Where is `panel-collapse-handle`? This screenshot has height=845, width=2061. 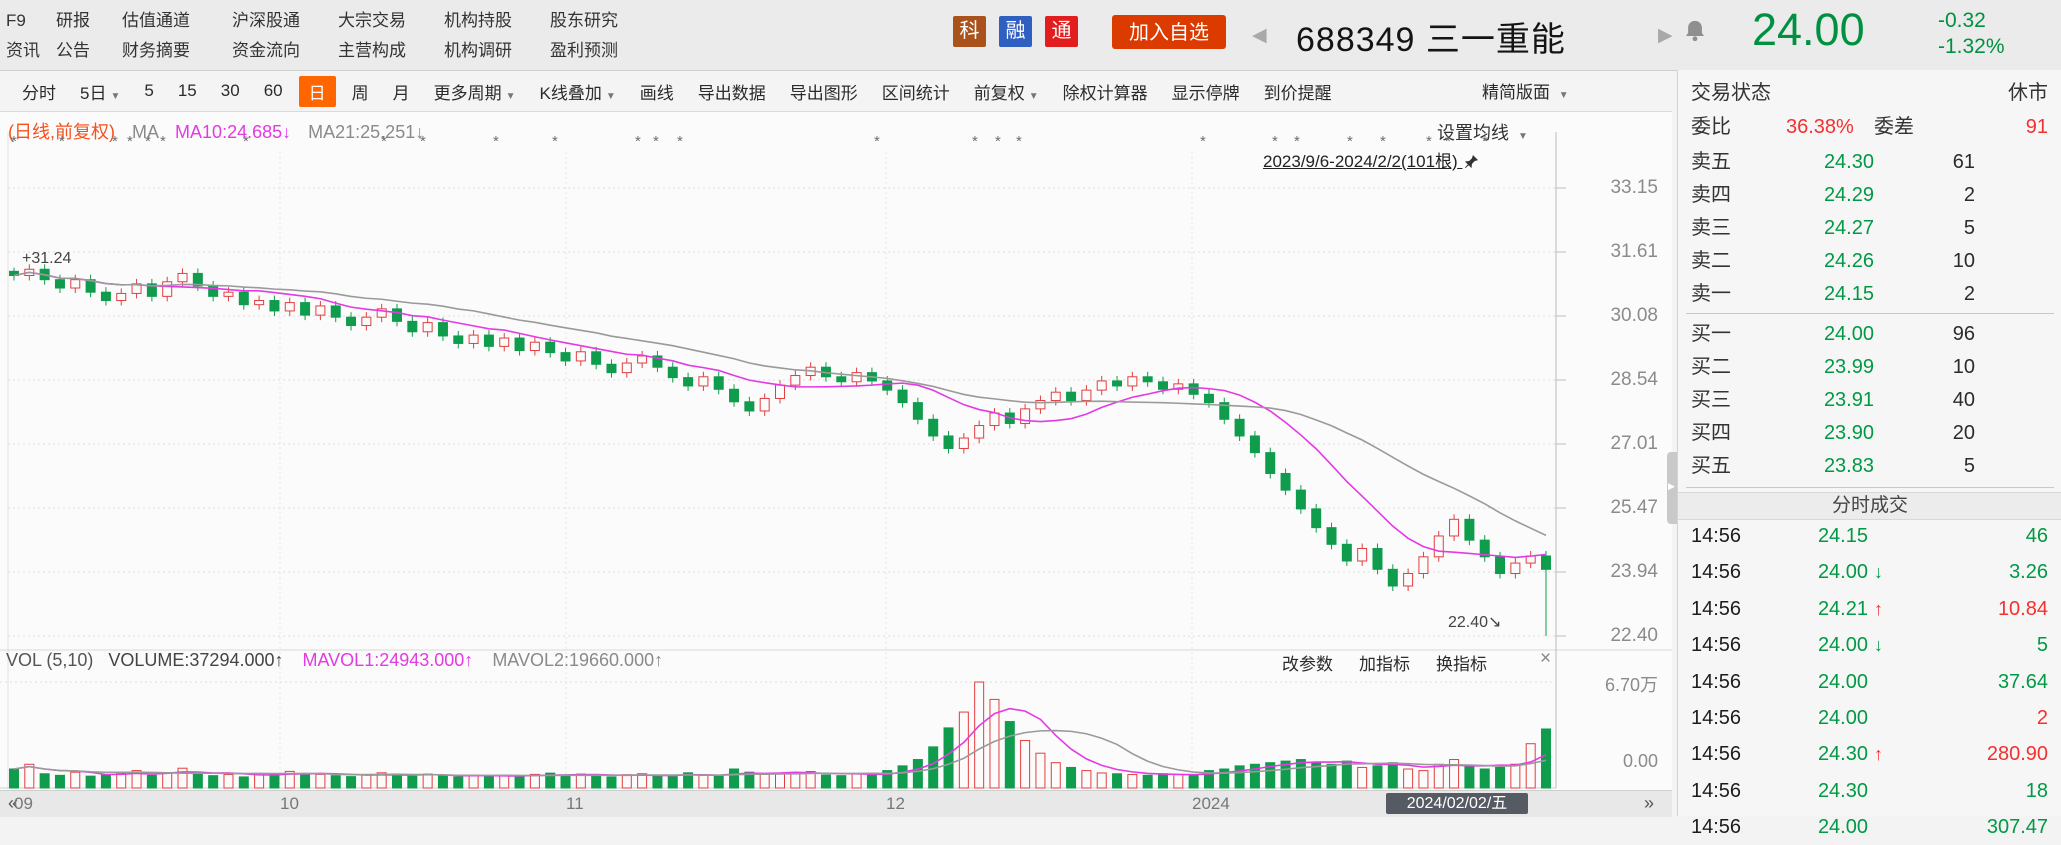
panel-collapse-handle is located at coordinates (1672, 488).